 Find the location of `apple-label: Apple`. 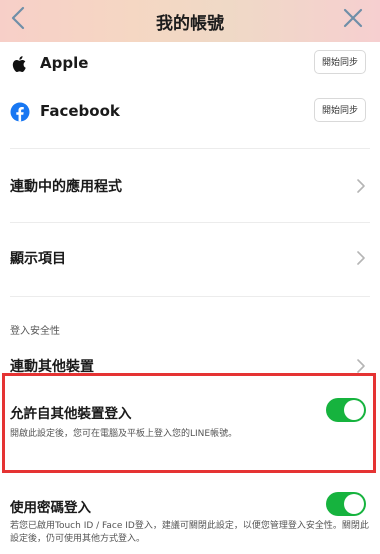

apple-label: Apple is located at coordinates (64, 63).